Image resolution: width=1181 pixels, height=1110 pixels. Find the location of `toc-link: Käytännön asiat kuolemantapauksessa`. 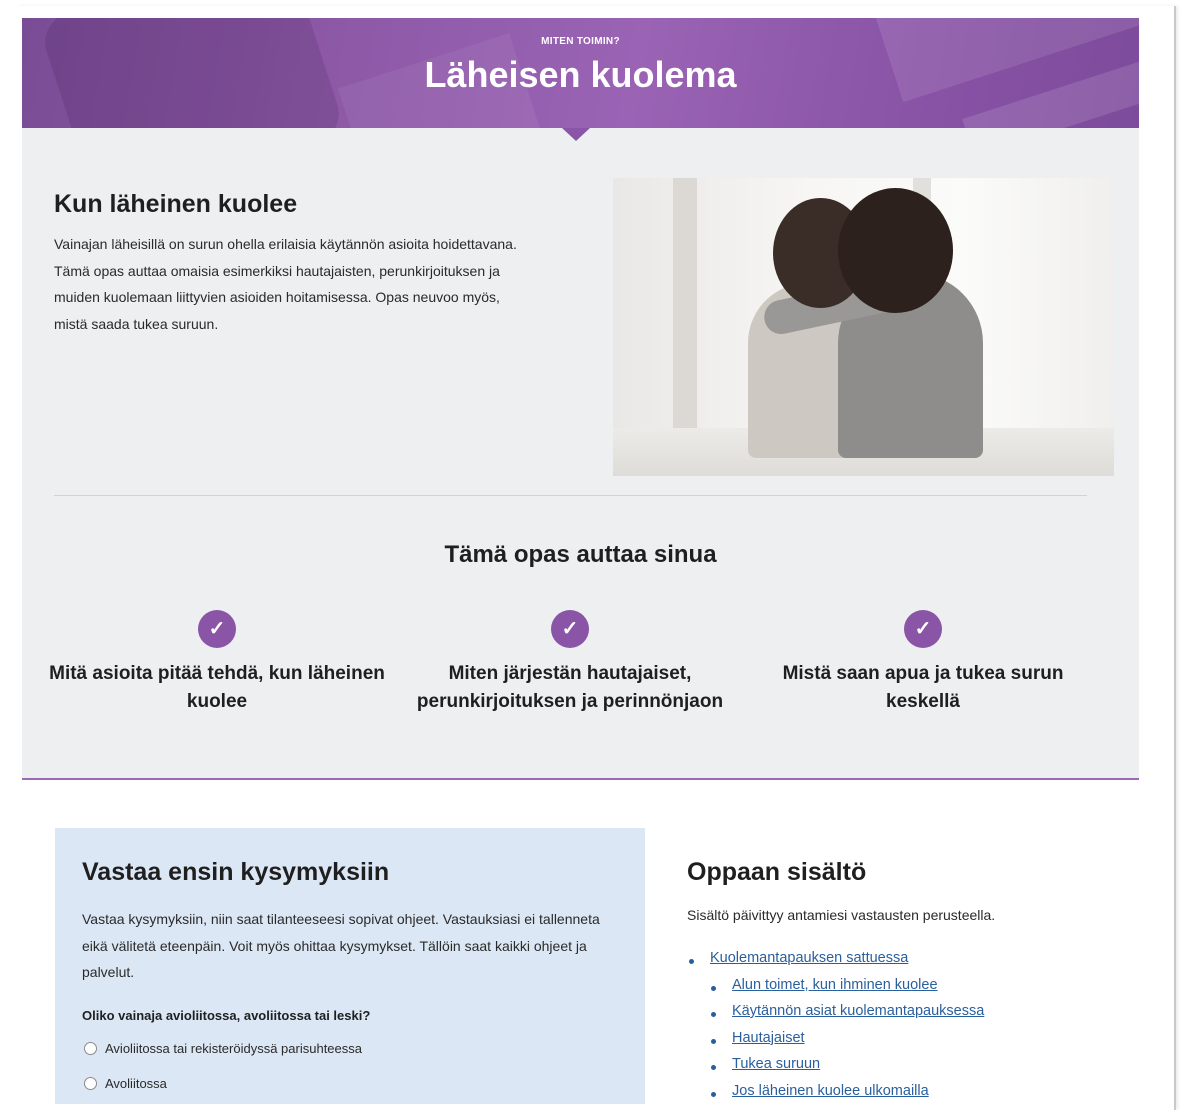

toc-link: Käytännön asiat kuolemantapauksessa is located at coordinates (858, 1011).